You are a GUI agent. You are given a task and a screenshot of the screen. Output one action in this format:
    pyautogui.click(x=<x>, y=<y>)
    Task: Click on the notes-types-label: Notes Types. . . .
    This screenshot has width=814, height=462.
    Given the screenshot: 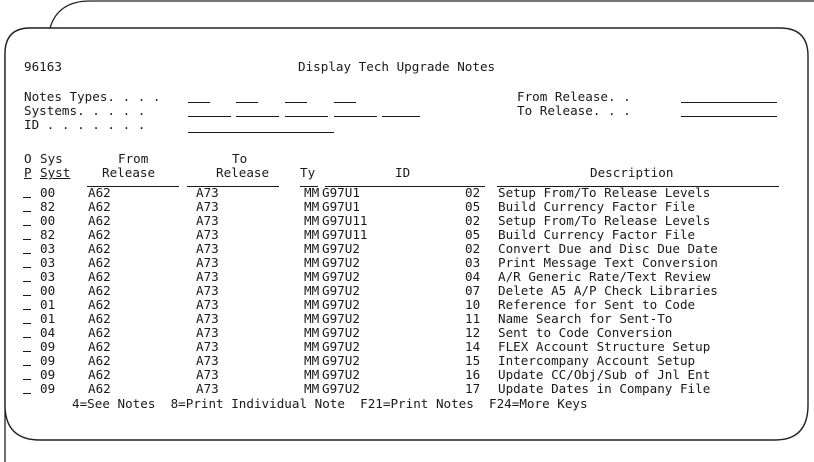 What is the action you would take?
    pyautogui.click(x=92, y=96)
    